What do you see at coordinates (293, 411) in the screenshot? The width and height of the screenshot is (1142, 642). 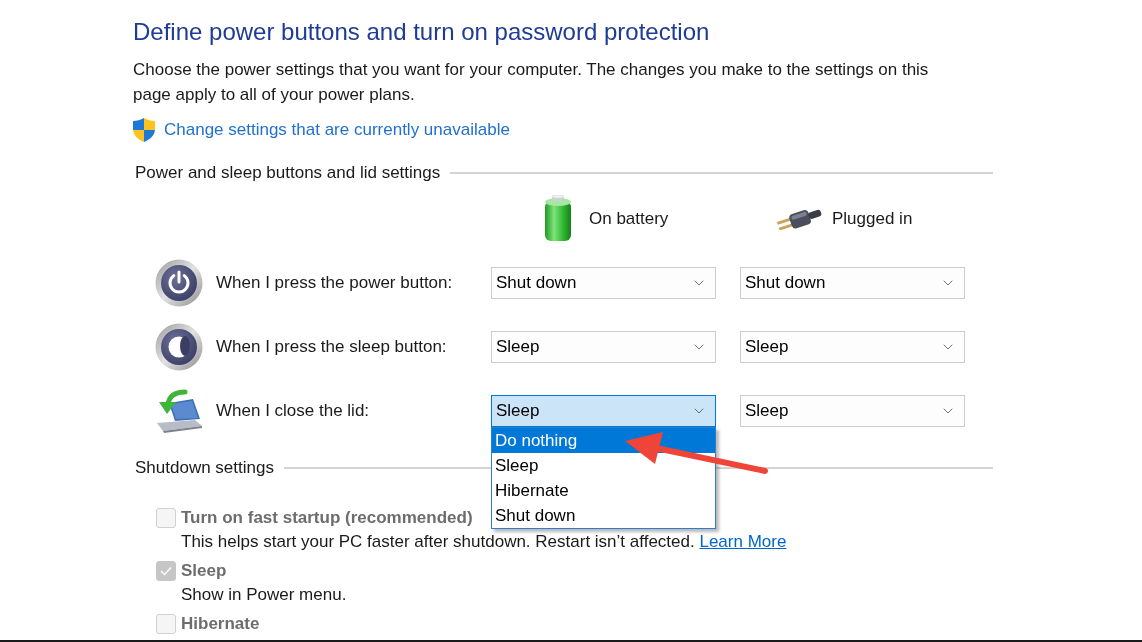 I see `row-label: When I close the lid:` at bounding box center [293, 411].